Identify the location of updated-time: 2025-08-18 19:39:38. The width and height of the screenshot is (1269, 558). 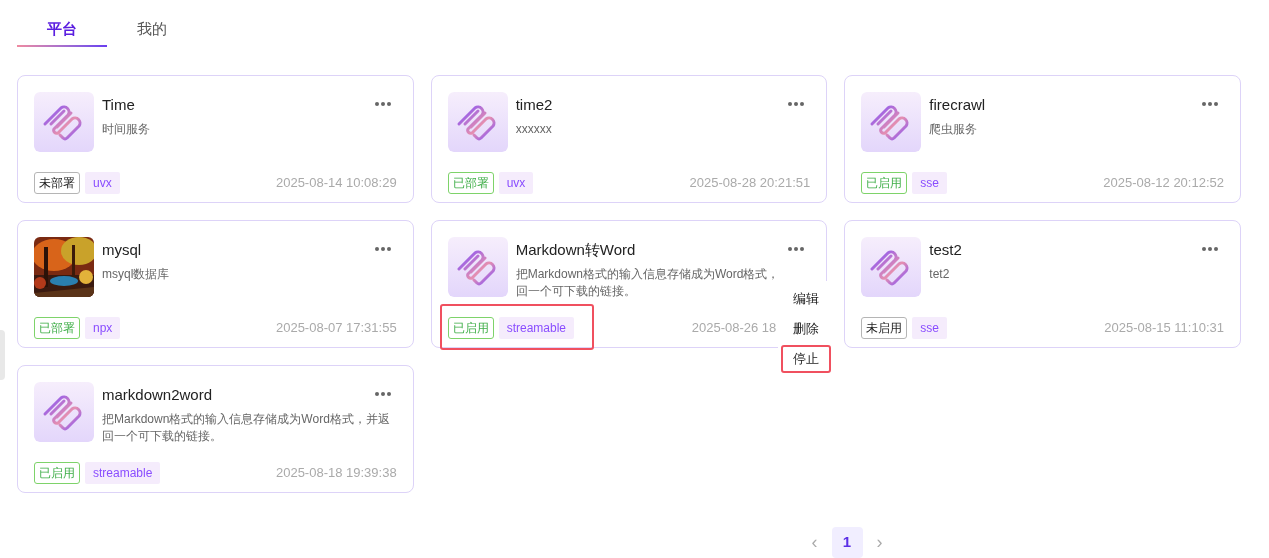
(336, 473).